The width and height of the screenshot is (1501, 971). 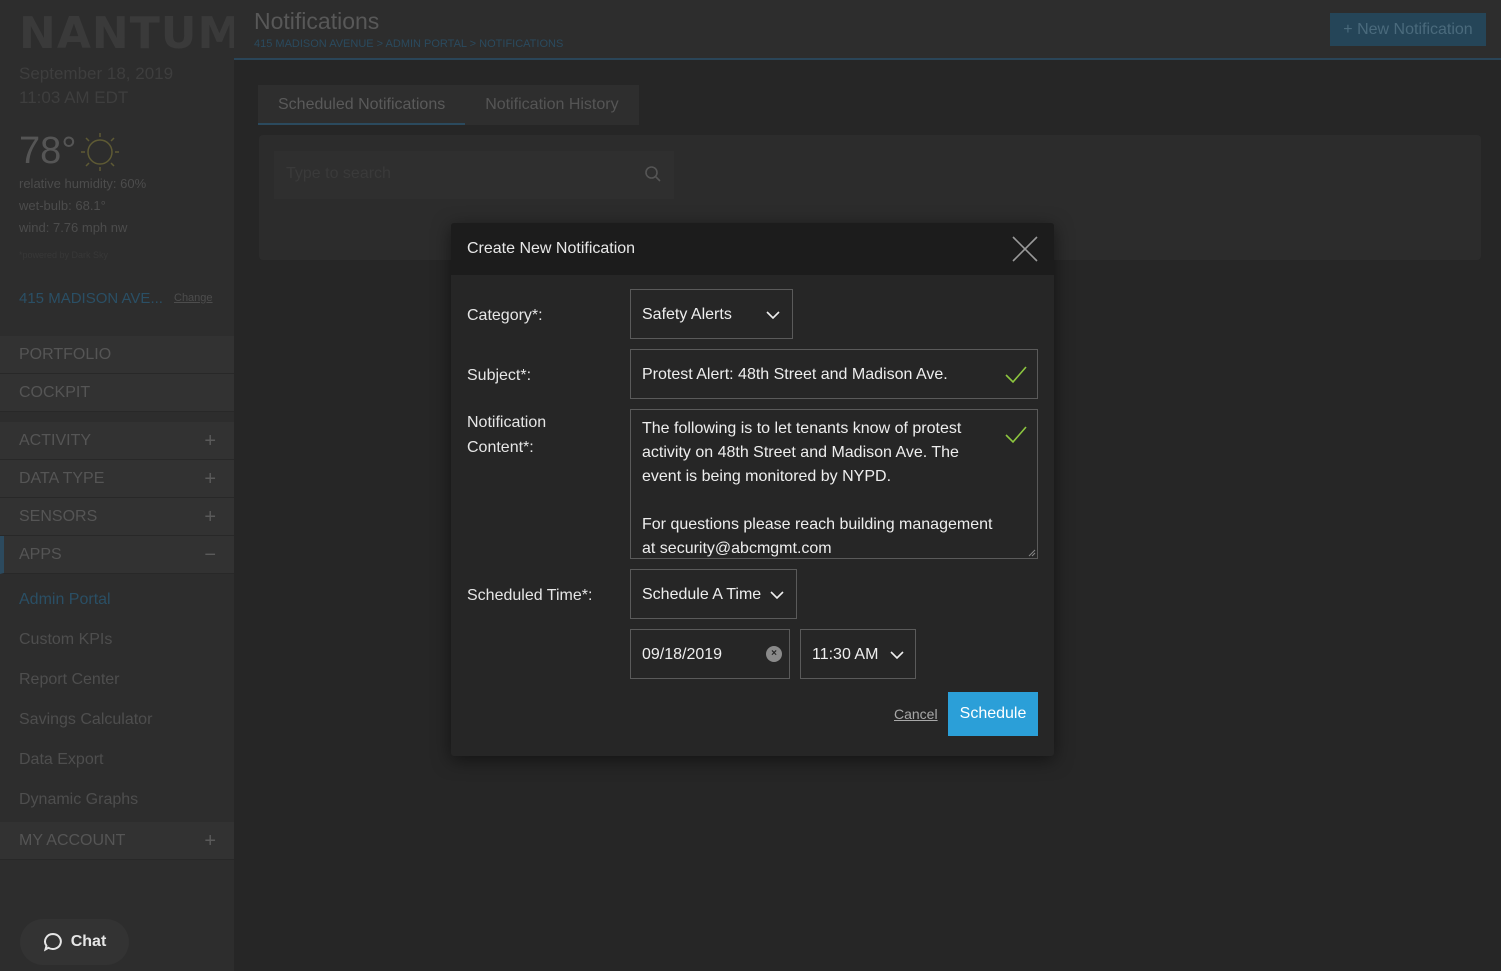 I want to click on sun-icon, so click(x=100, y=152).